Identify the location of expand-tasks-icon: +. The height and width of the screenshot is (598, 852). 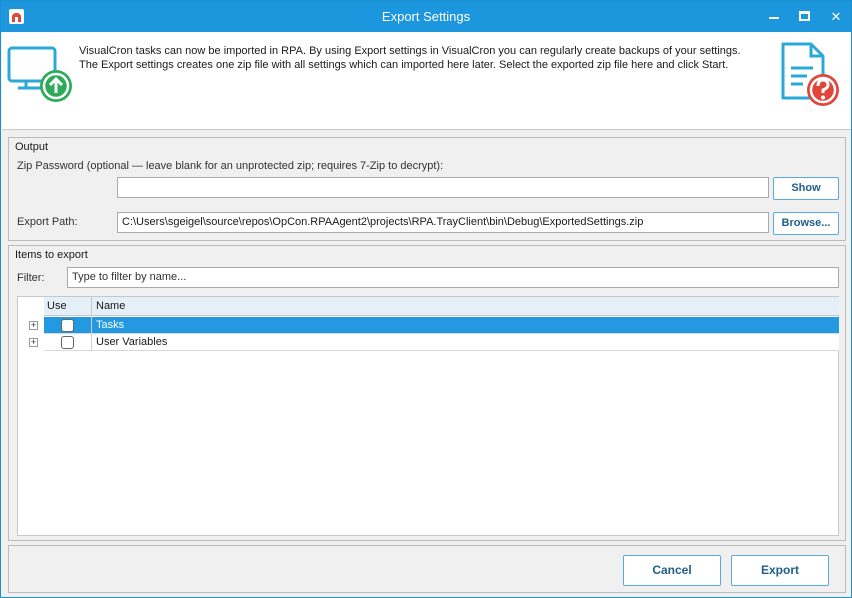
(33, 325).